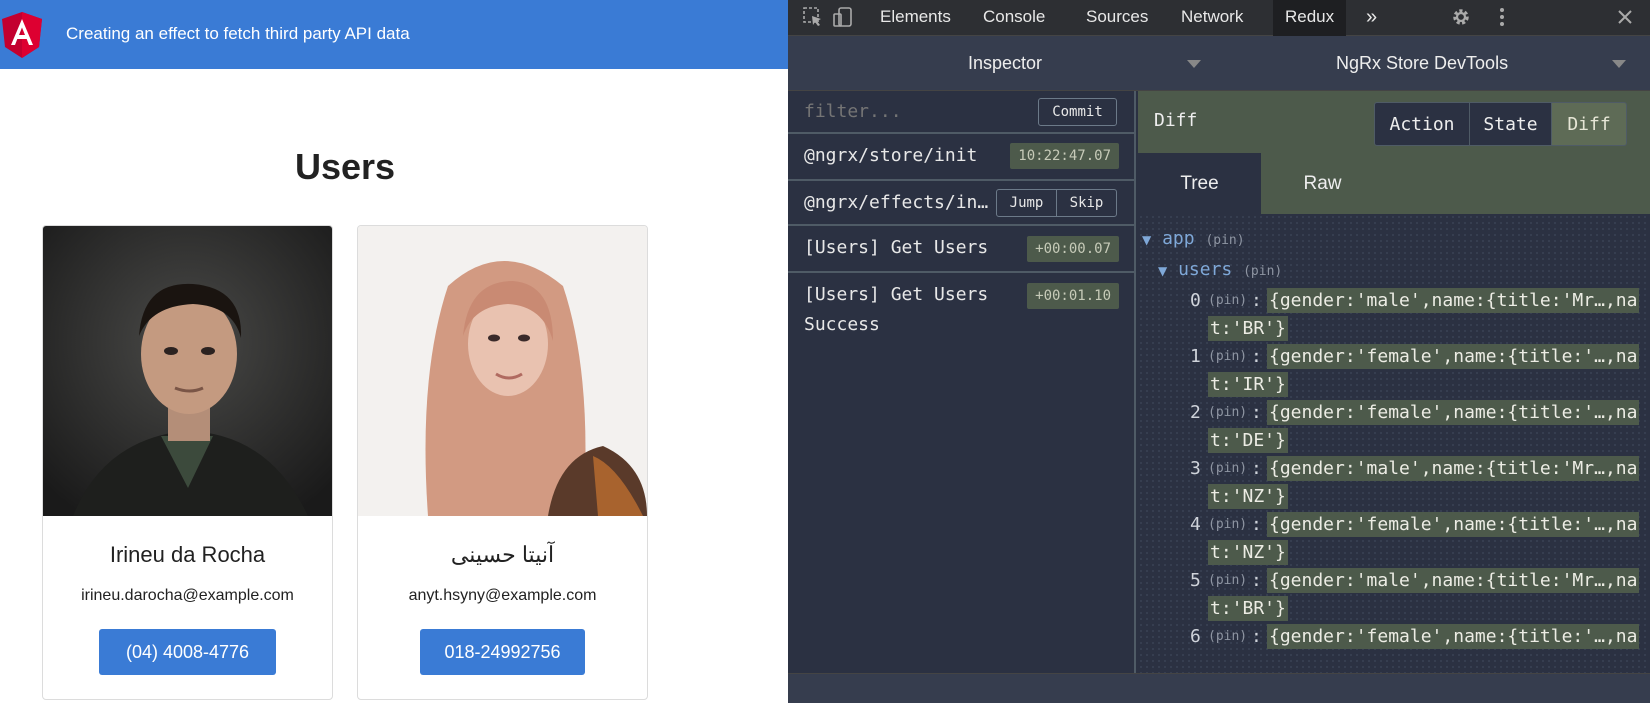 This screenshot has height=703, width=1650. I want to click on action-time: +00:00.07, so click(1073, 249).